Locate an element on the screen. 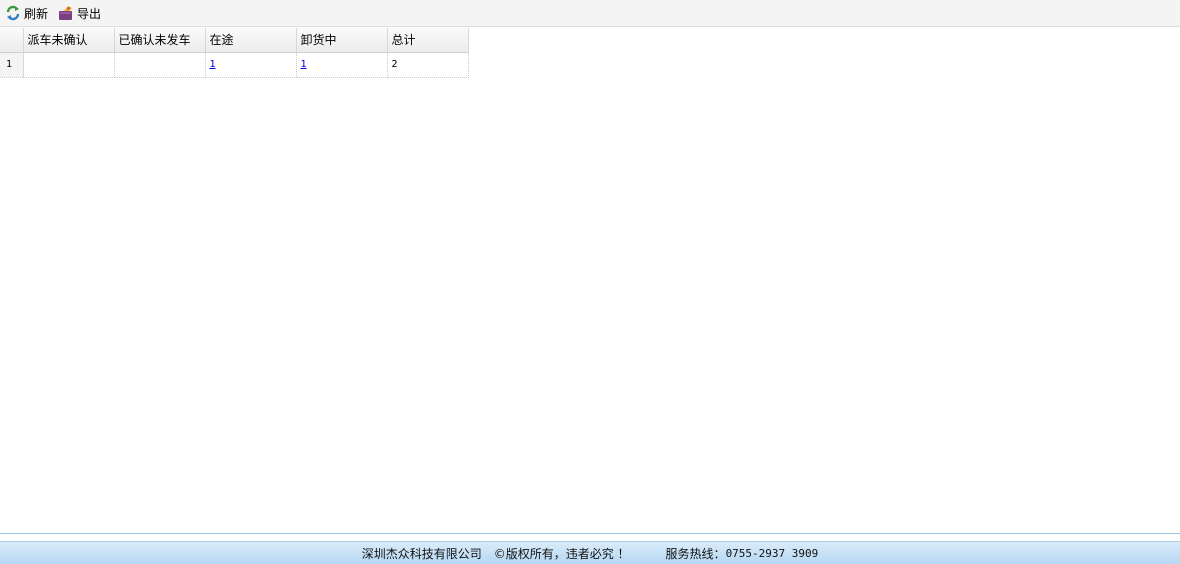  column-header: 总计 is located at coordinates (428, 40).